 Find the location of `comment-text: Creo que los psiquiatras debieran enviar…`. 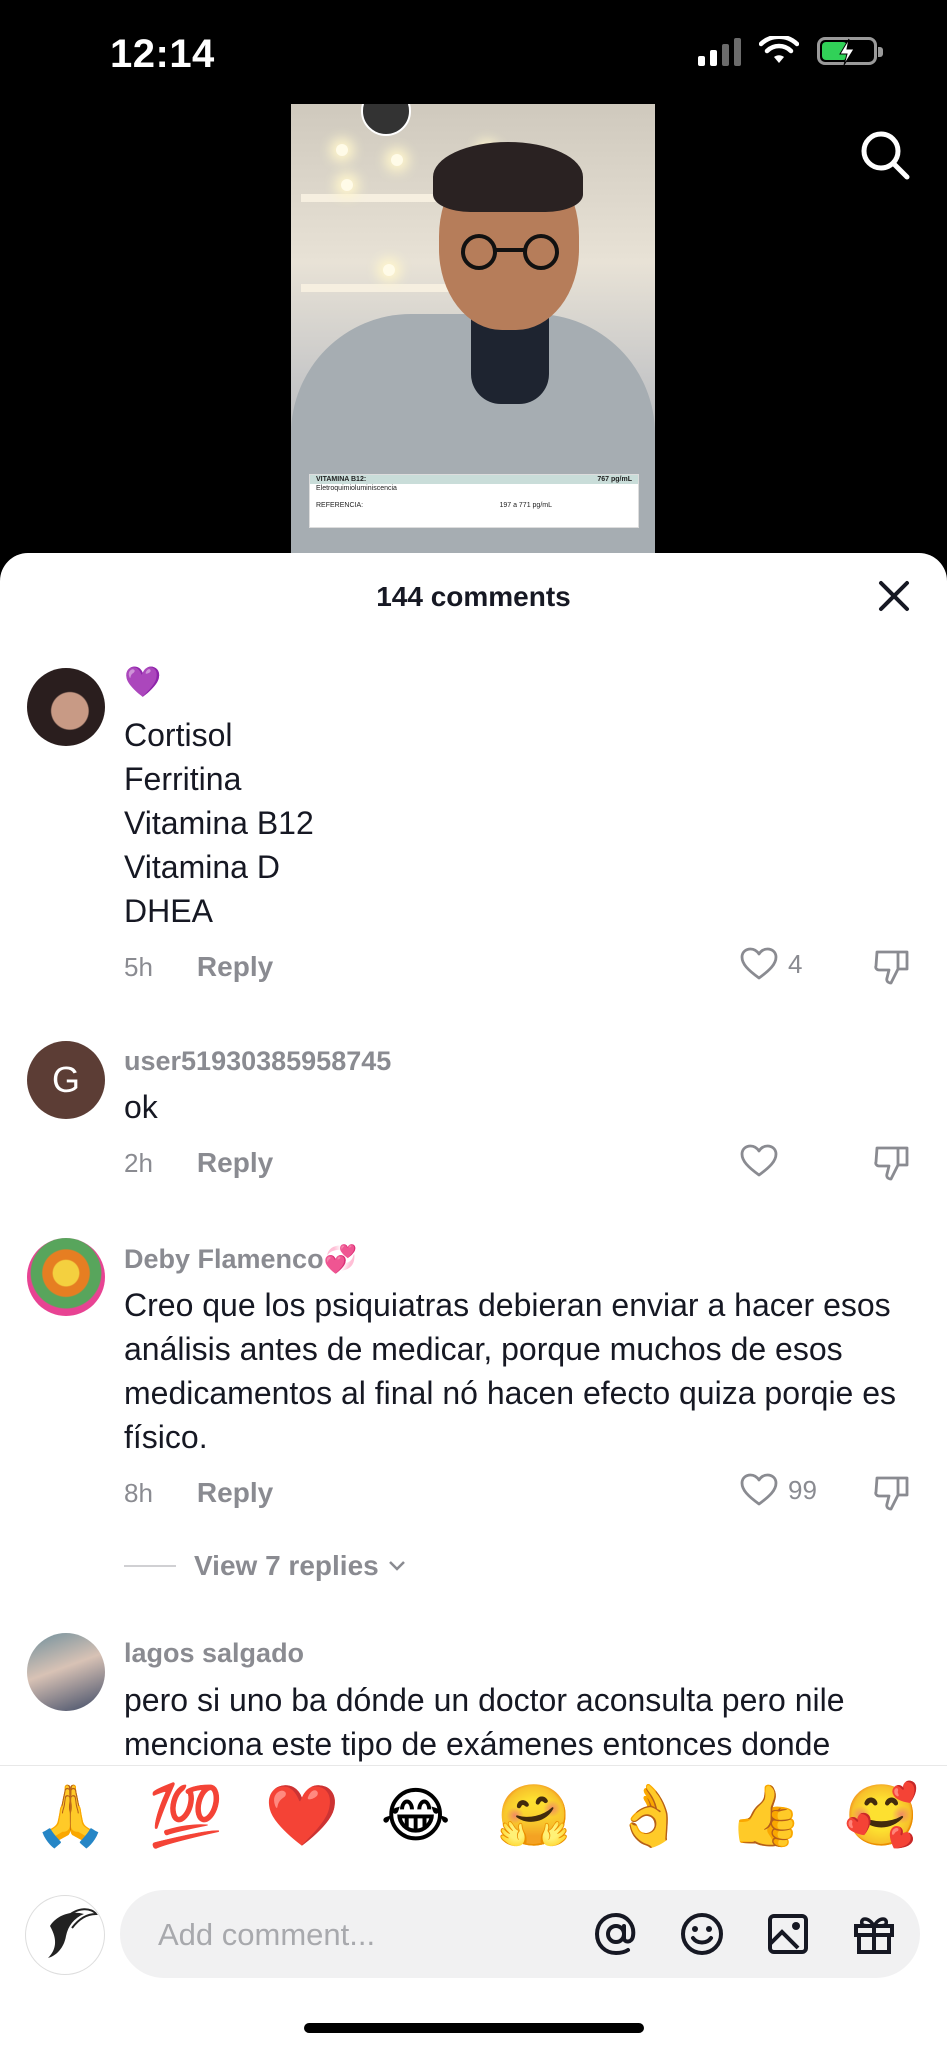

comment-text: Creo que los psiquiatras debieran enviar… is located at coordinates (510, 1371).